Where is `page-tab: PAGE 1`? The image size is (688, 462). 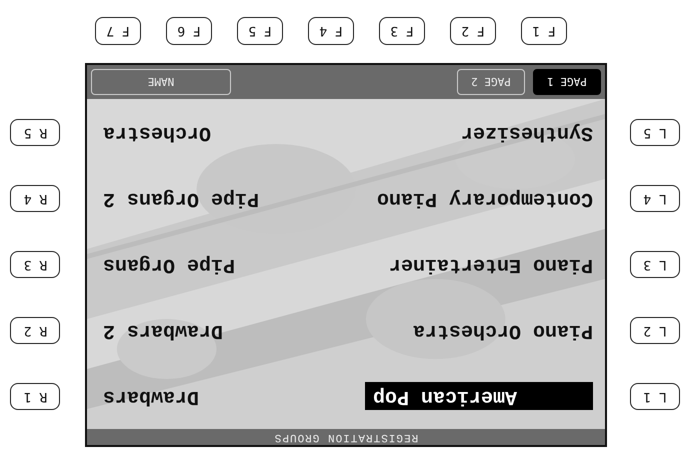
page-tab: PAGE 1 is located at coordinates (567, 82).